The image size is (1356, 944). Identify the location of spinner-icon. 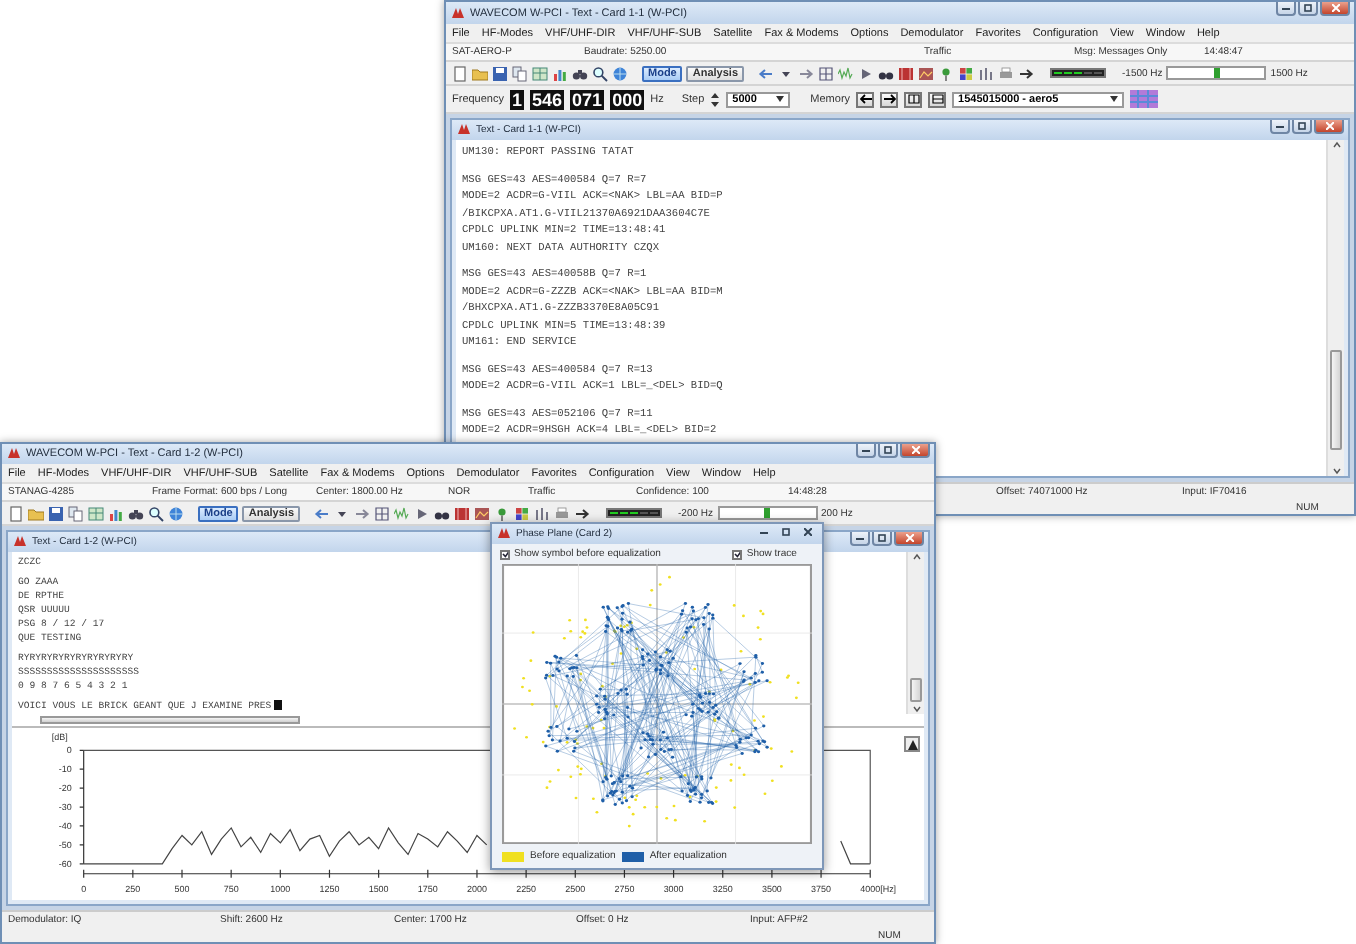
(715, 99).